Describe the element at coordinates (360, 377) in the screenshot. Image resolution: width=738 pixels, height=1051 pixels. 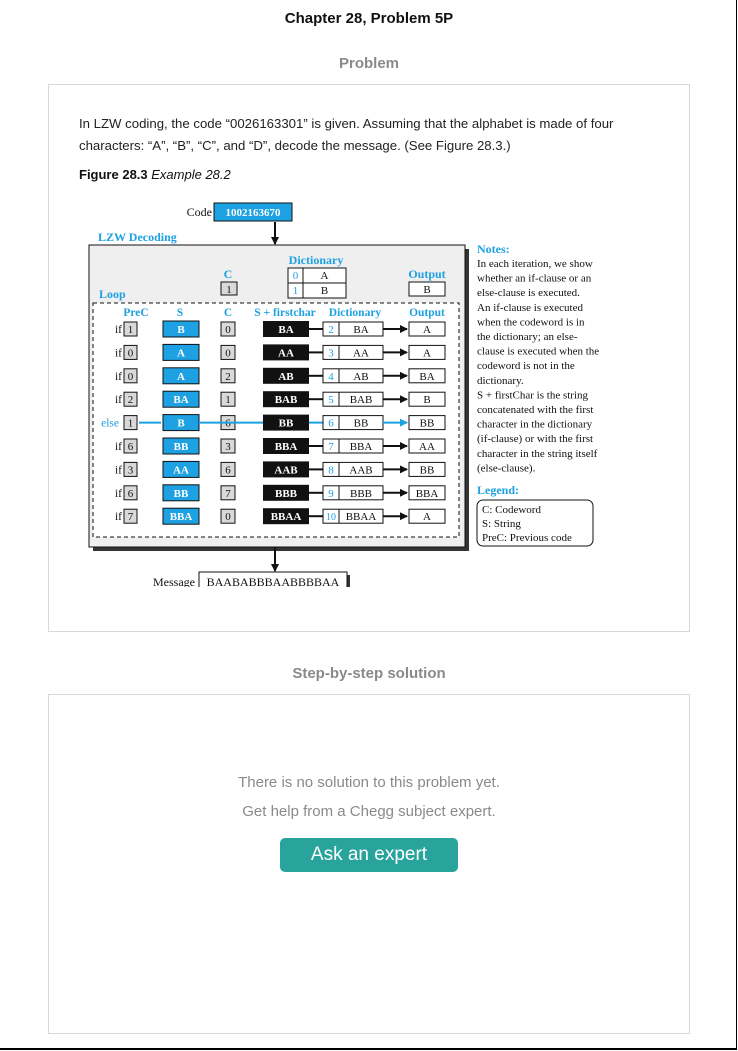
I see `dict-string: AB` at that location.